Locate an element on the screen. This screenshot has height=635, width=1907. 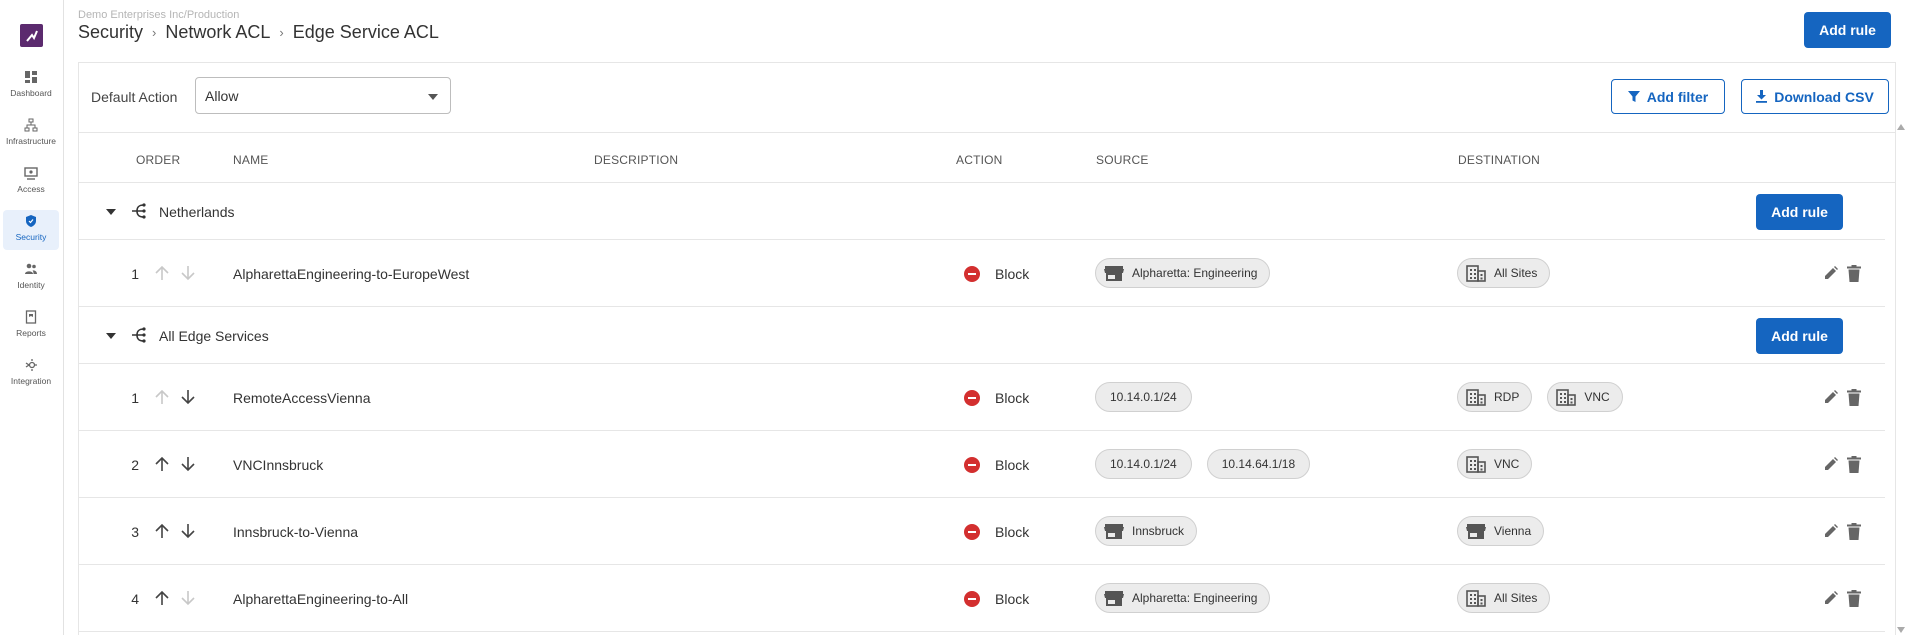
source-chip: 10.14.64.1/18 is located at coordinates (1258, 464).